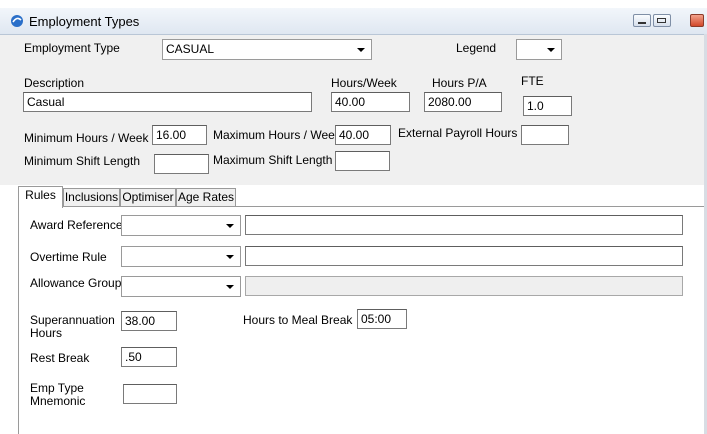 This screenshot has height=434, width=707. What do you see at coordinates (91, 197) in the screenshot?
I see `tab-inclusions: Inclusions` at bounding box center [91, 197].